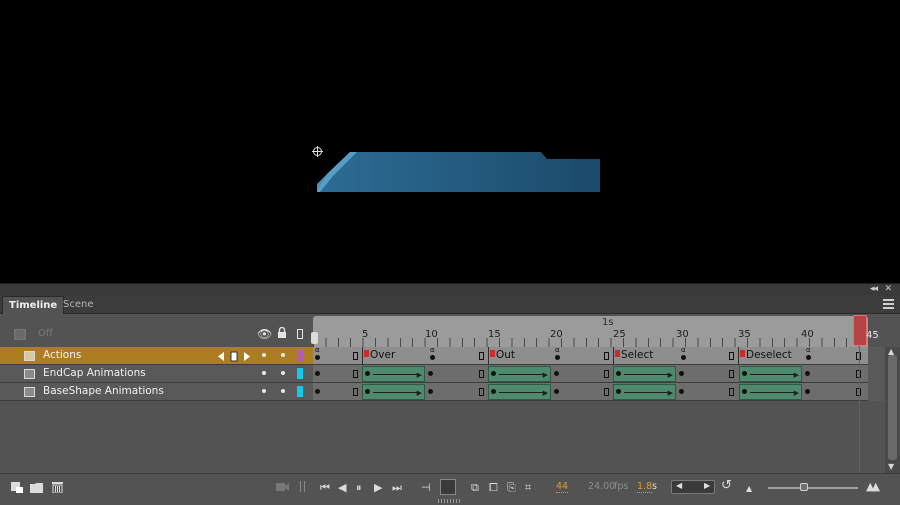  I want to click on center-frame-icon: ⊣, so click(426, 487).